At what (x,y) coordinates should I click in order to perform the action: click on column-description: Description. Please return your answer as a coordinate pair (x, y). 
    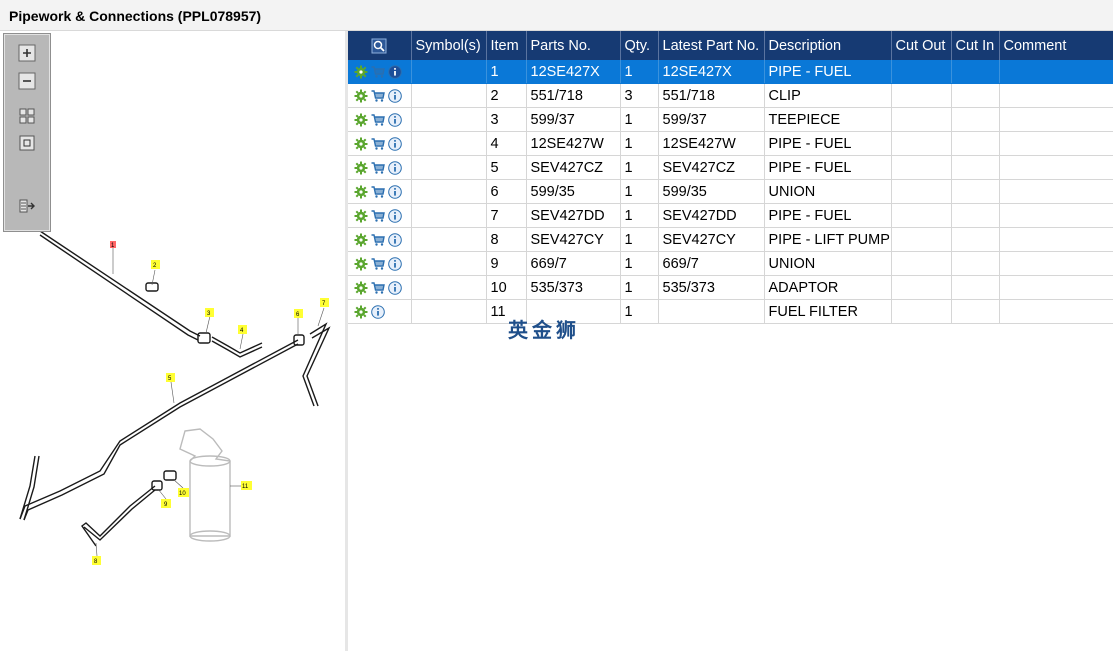
    Looking at the image, I should click on (828, 45).